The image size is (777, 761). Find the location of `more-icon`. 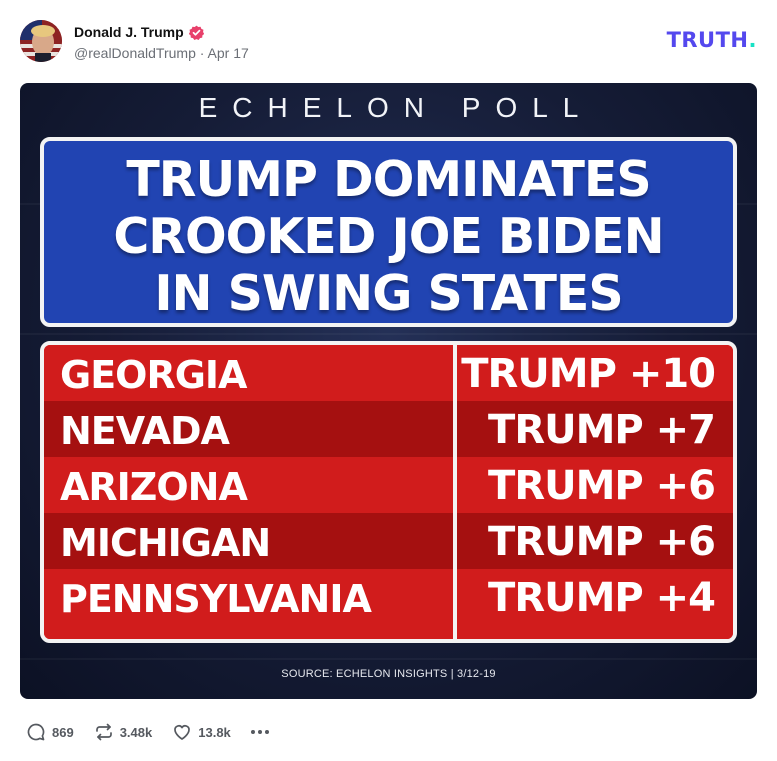

more-icon is located at coordinates (259, 732).